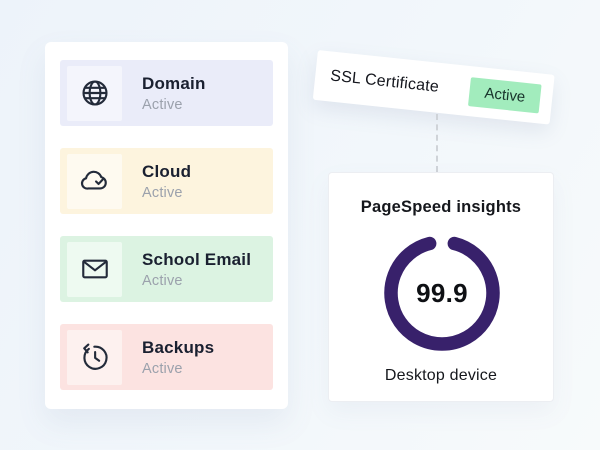 The height and width of the screenshot is (450, 600). What do you see at coordinates (505, 94) in the screenshot?
I see `ssl-status-badge: Active` at bounding box center [505, 94].